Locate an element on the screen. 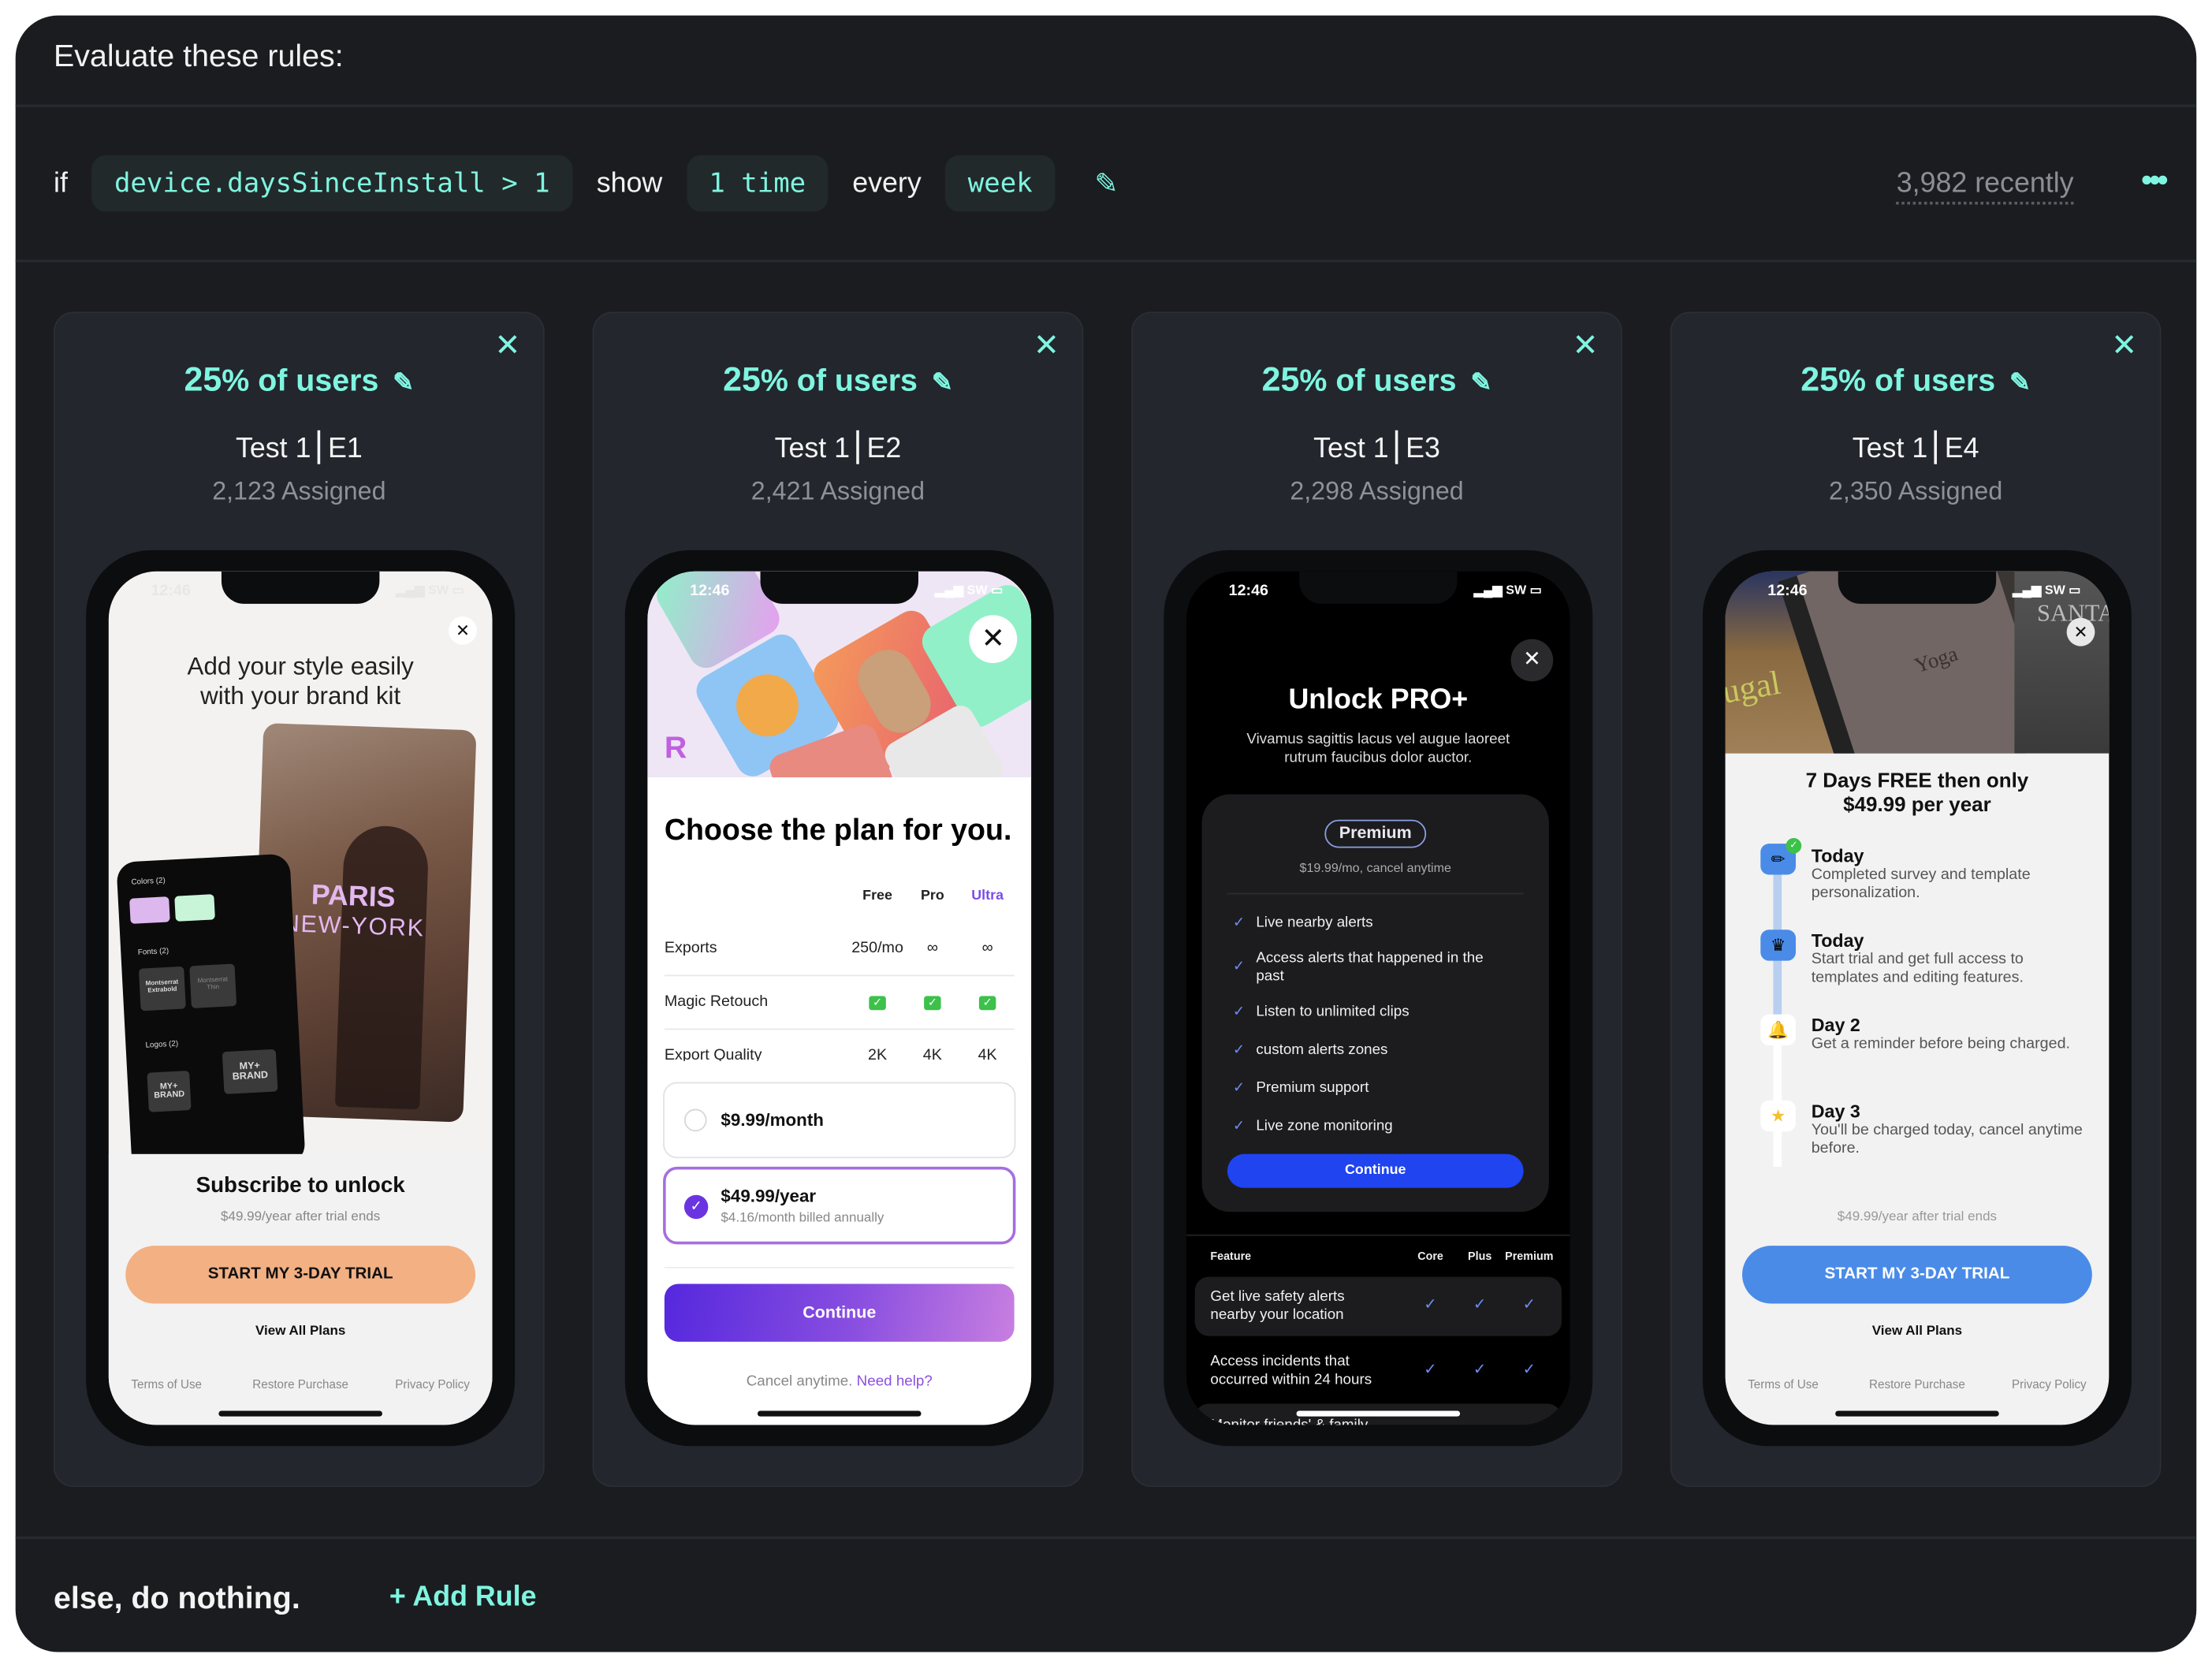 This screenshot has width=2212, height=1669. template-thumb: SANTA is located at coordinates (2062, 662).